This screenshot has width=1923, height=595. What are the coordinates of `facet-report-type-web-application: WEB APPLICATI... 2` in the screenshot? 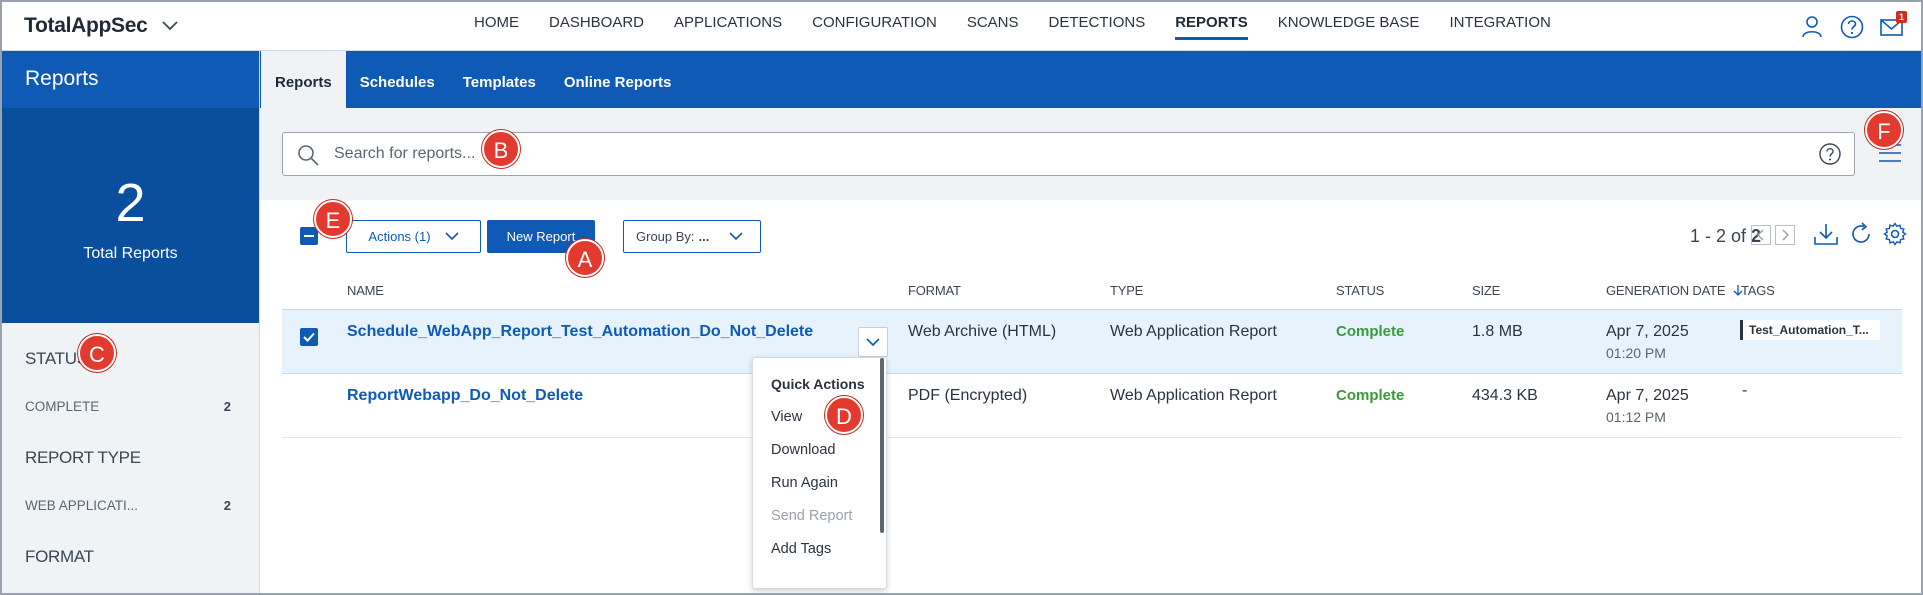 It's located at (130, 505).